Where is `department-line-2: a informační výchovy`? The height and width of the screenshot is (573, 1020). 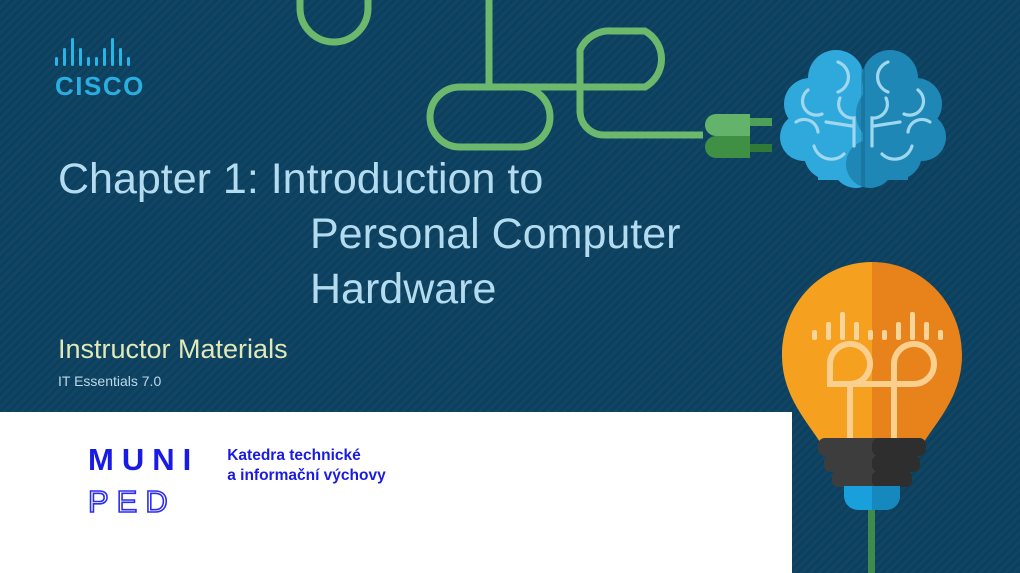 department-line-2: a informační výchovy is located at coordinates (306, 475).